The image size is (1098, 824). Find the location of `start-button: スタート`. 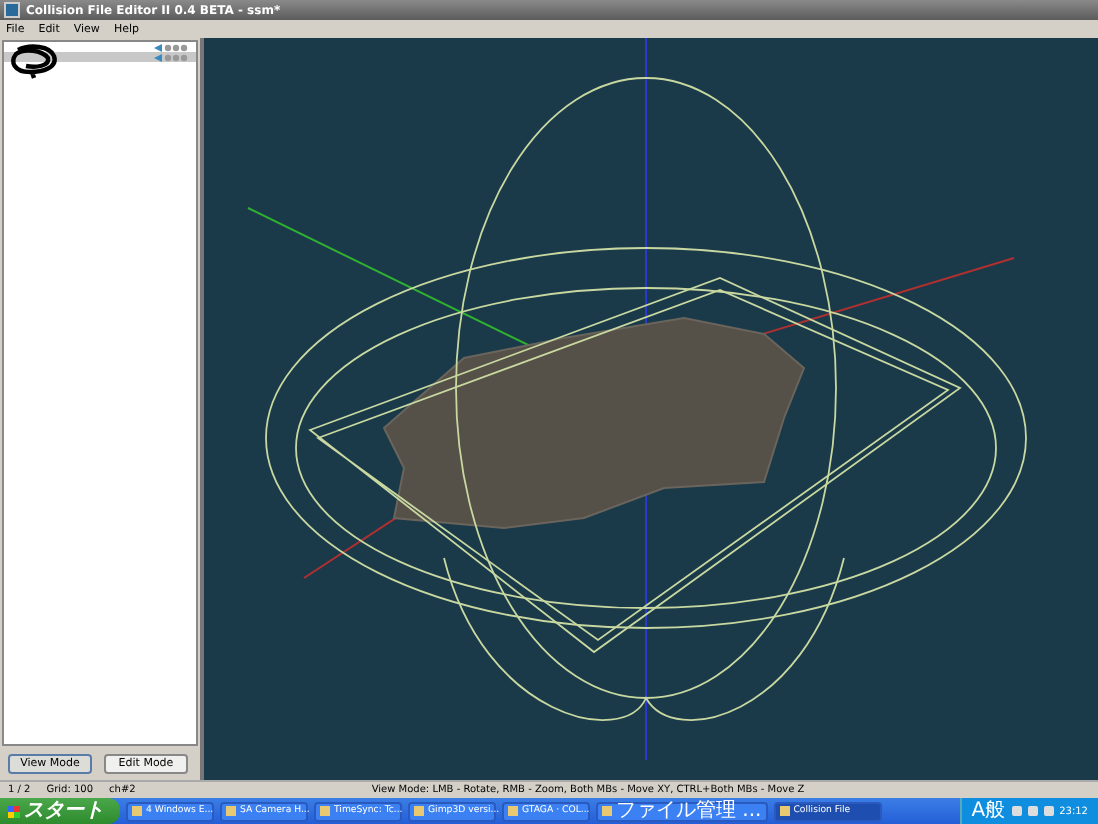

start-button: スタート is located at coordinates (60, 811).